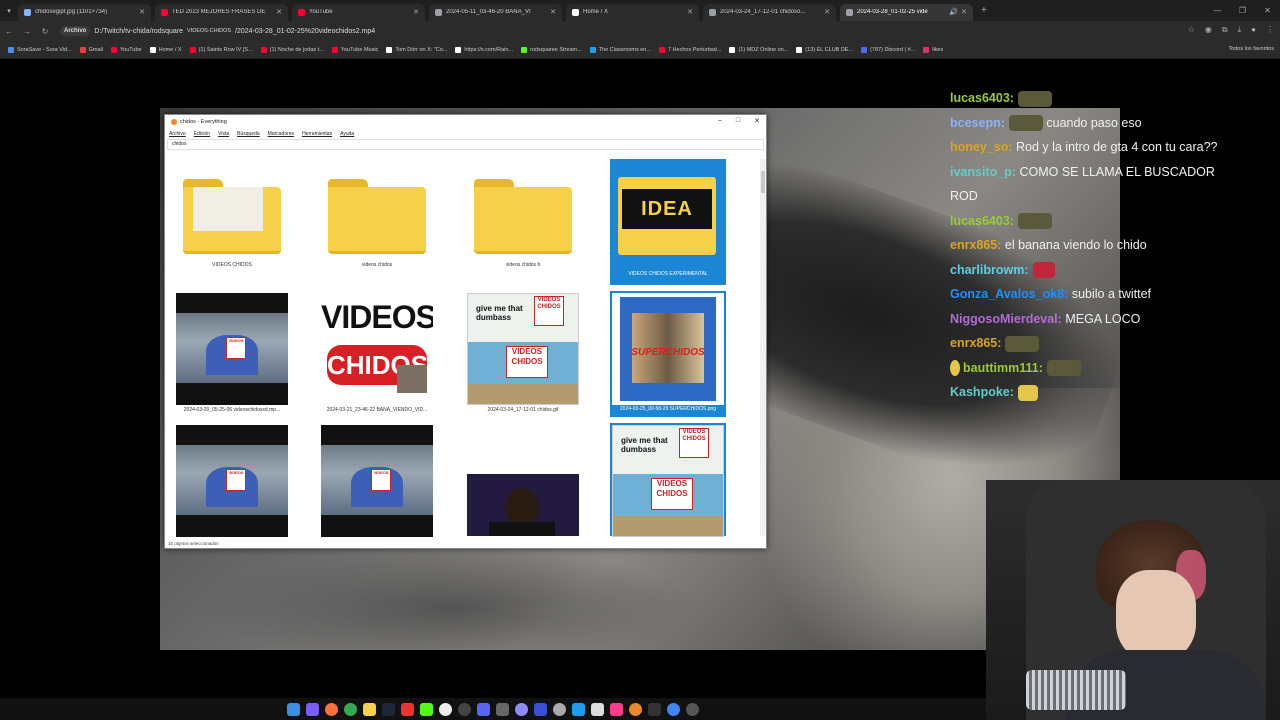 This screenshot has width=1280, height=720. I want to click on steam-icon, so click(388, 709).